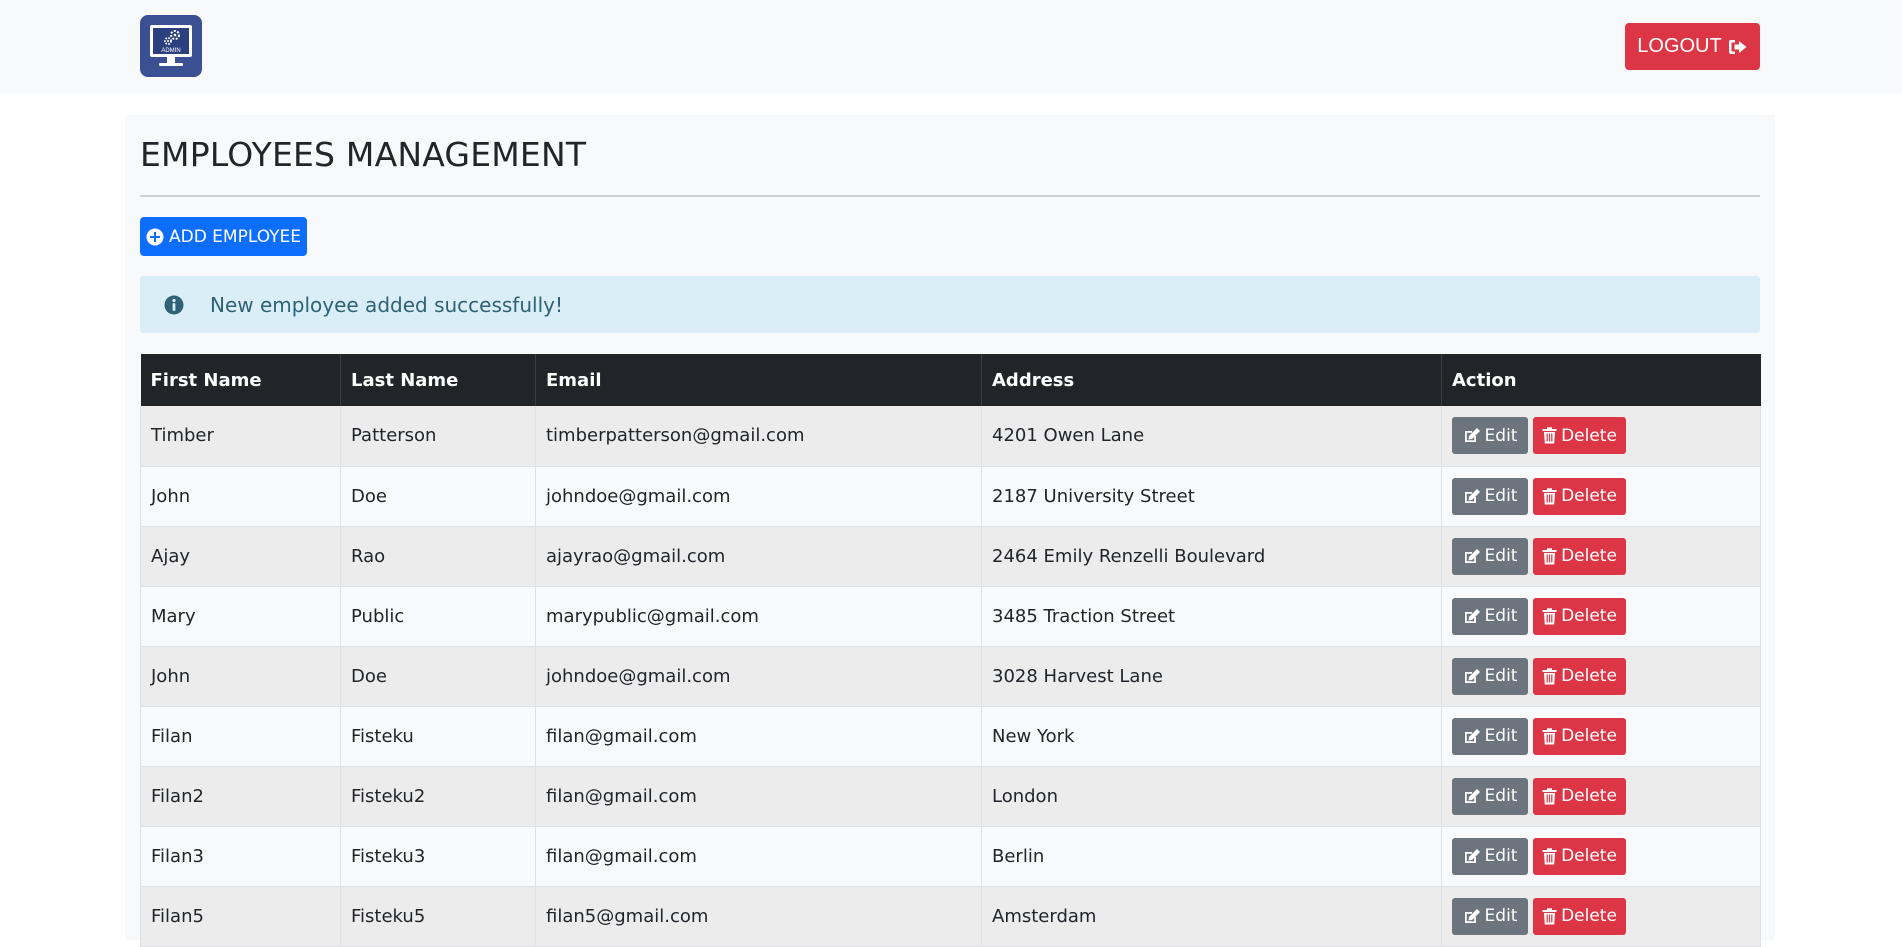  I want to click on header-last-name: Last Name, so click(438, 380).